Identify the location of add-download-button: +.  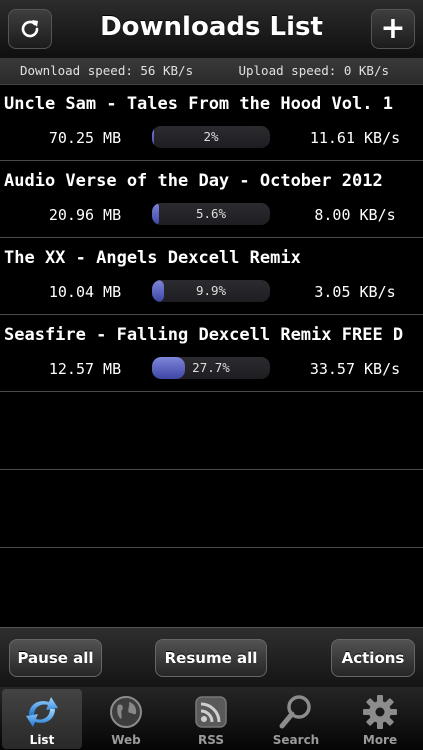
(393, 29).